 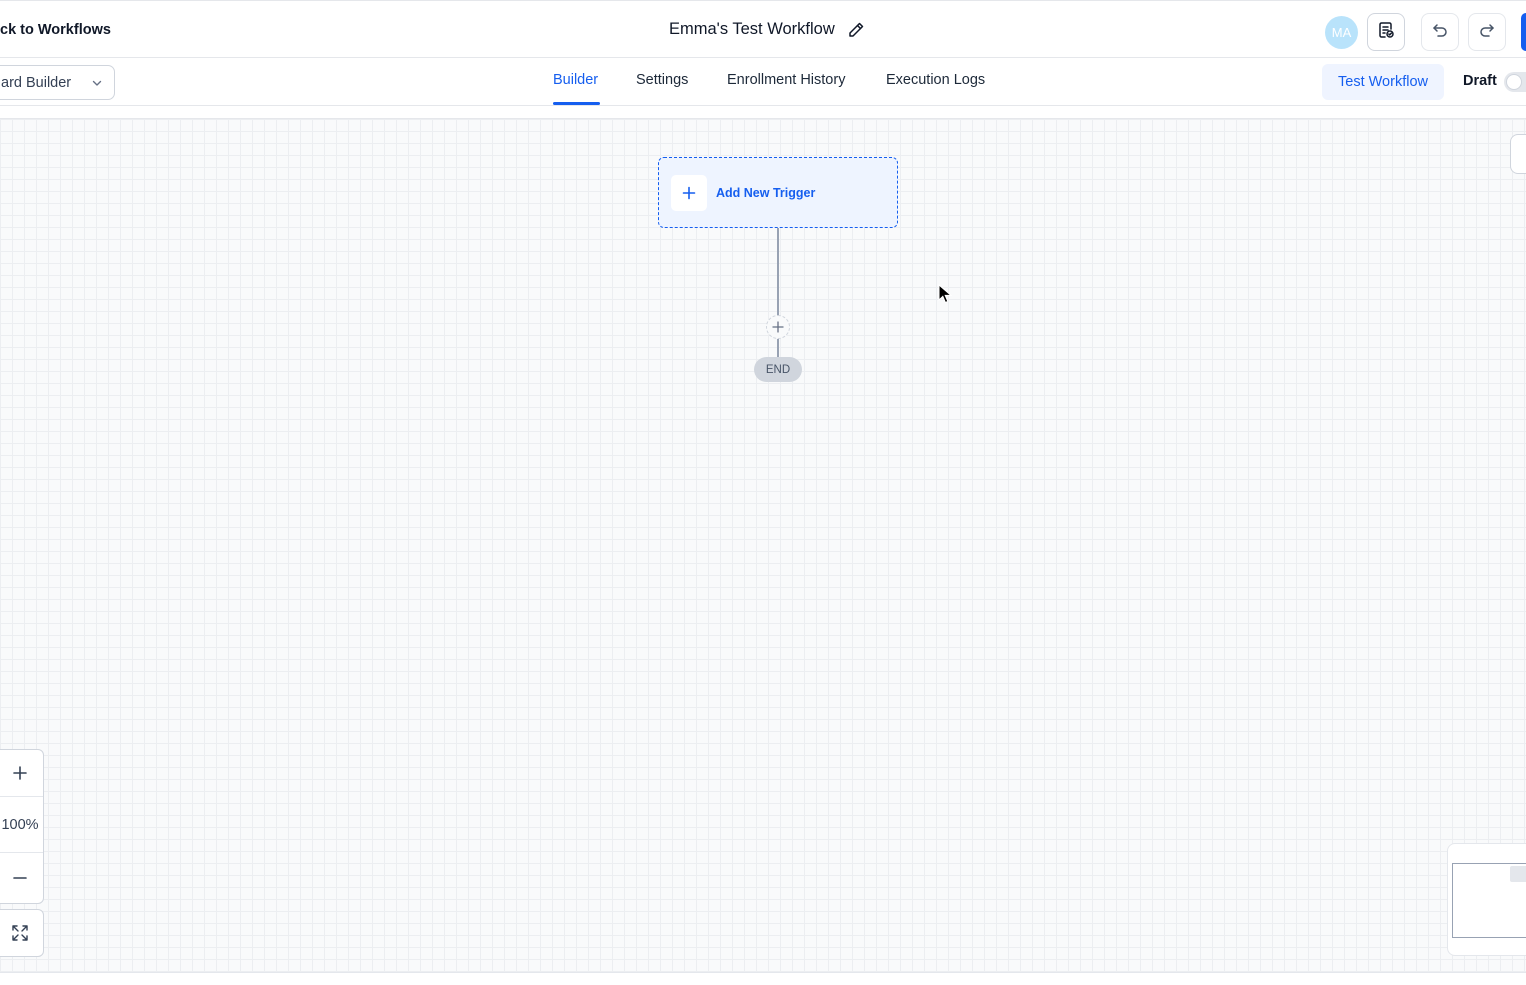 I want to click on zoom-in-button, so click(x=21, y=773).